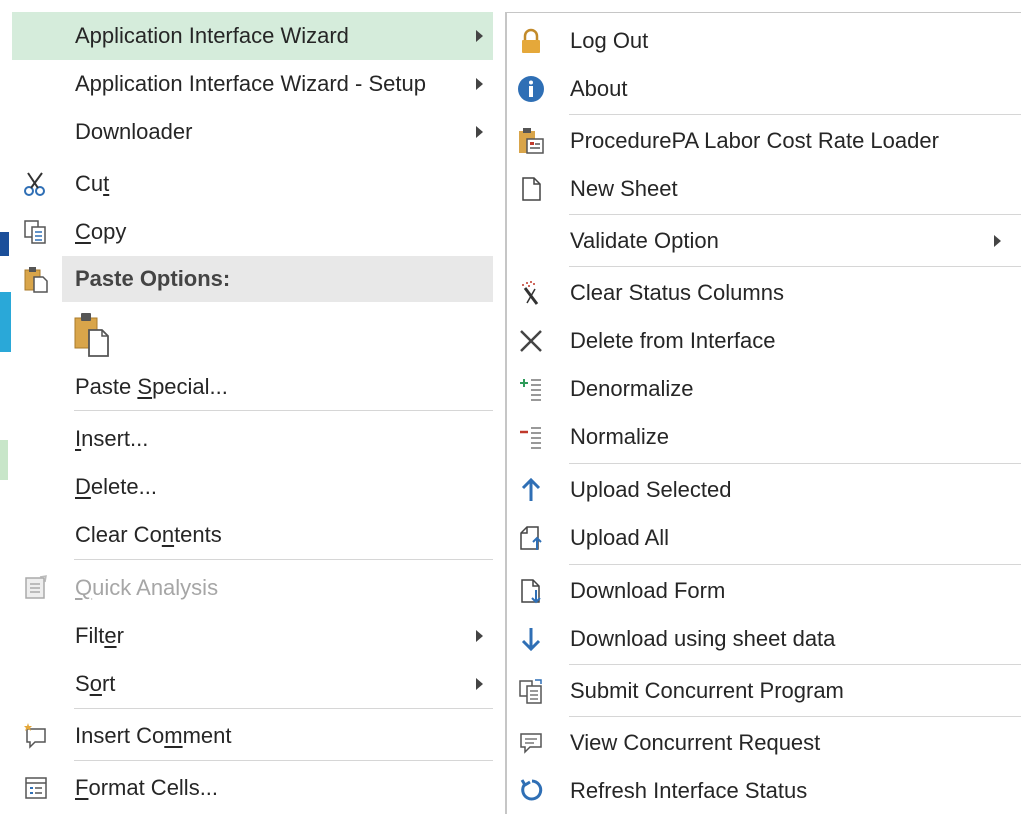  Describe the element at coordinates (36, 788) in the screenshot. I see `format-cells-icon` at that location.